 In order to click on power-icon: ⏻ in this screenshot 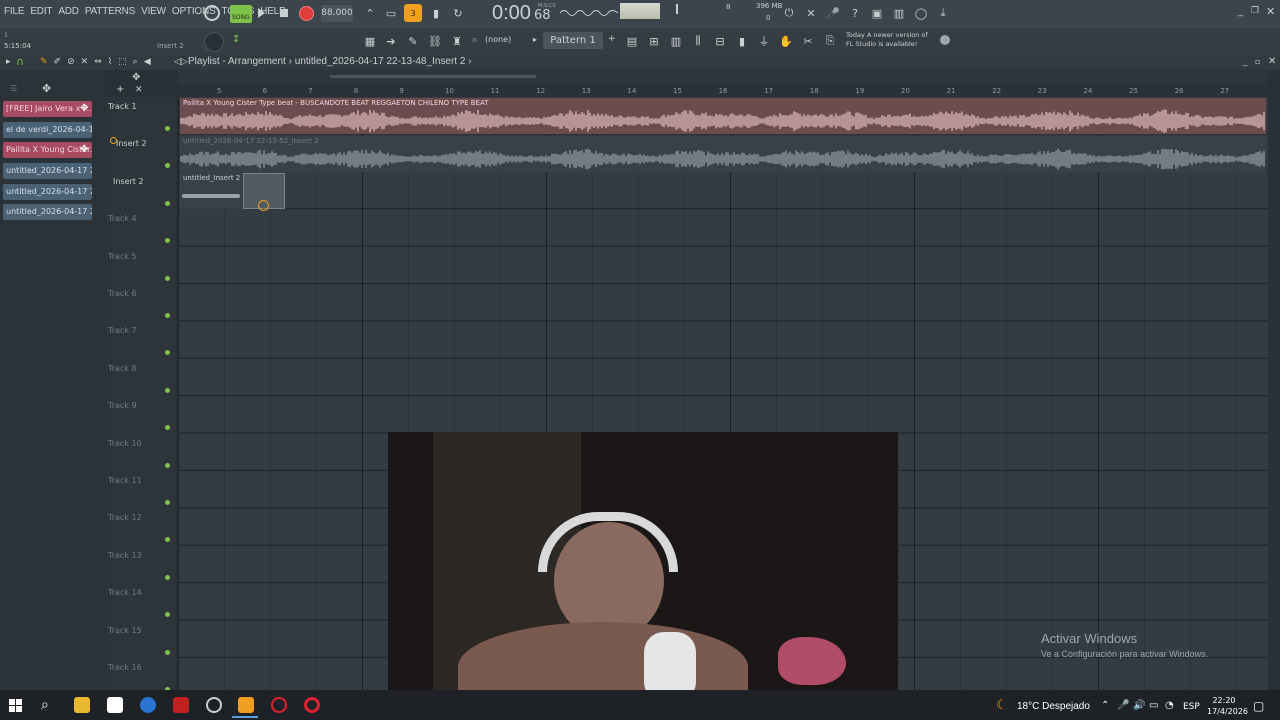, I will do `click(789, 13)`.